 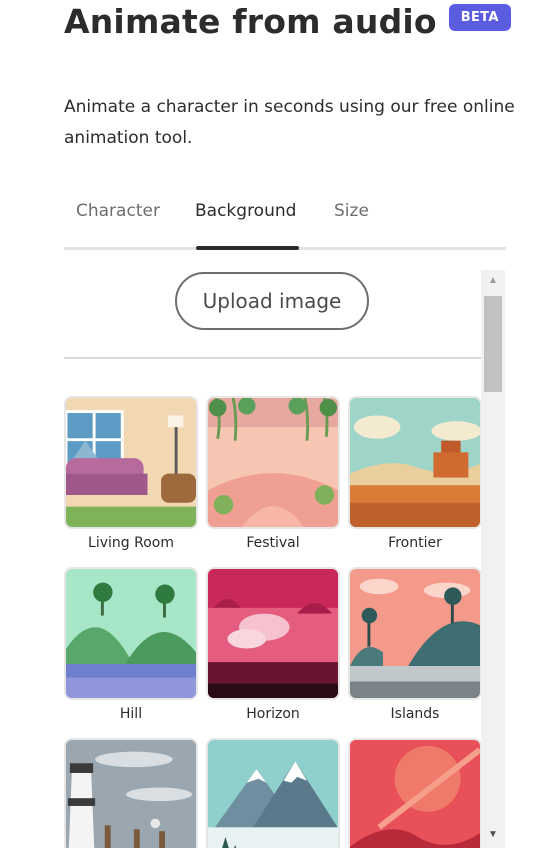 What do you see at coordinates (250, 21) in the screenshot?
I see `page-title: Animate from audio` at bounding box center [250, 21].